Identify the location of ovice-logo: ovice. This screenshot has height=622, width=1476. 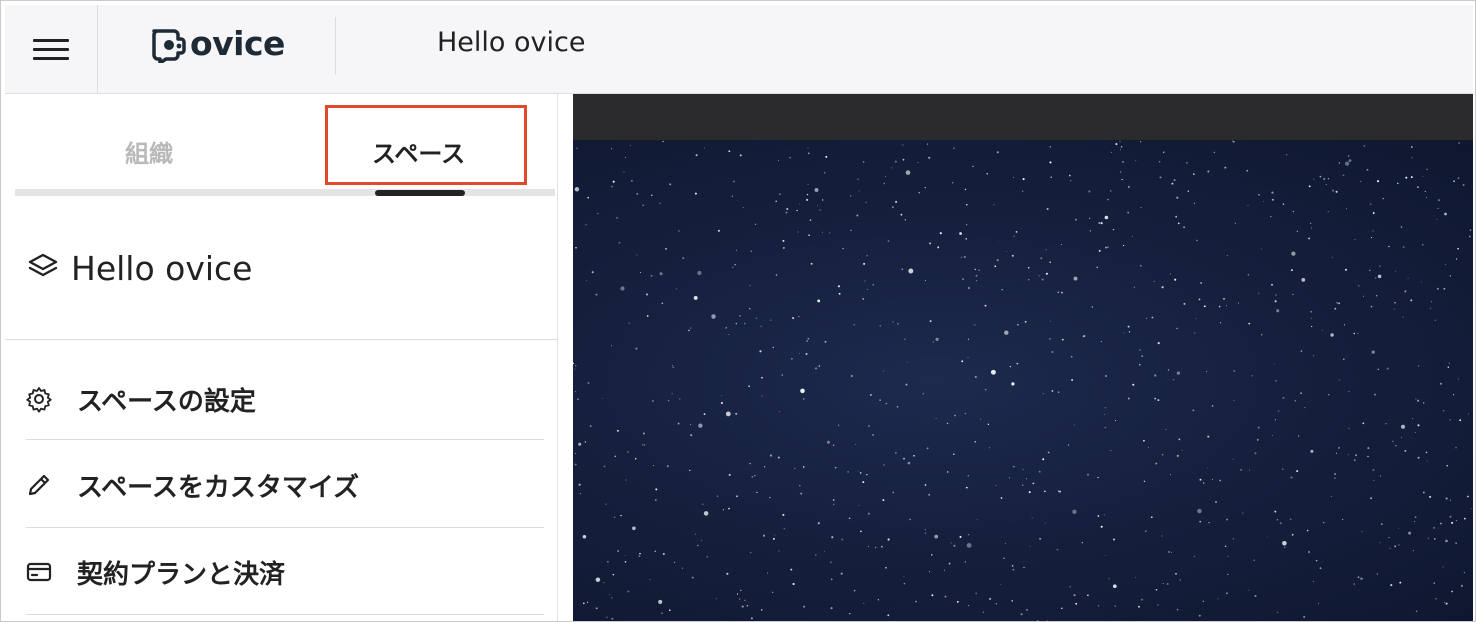
(216, 43).